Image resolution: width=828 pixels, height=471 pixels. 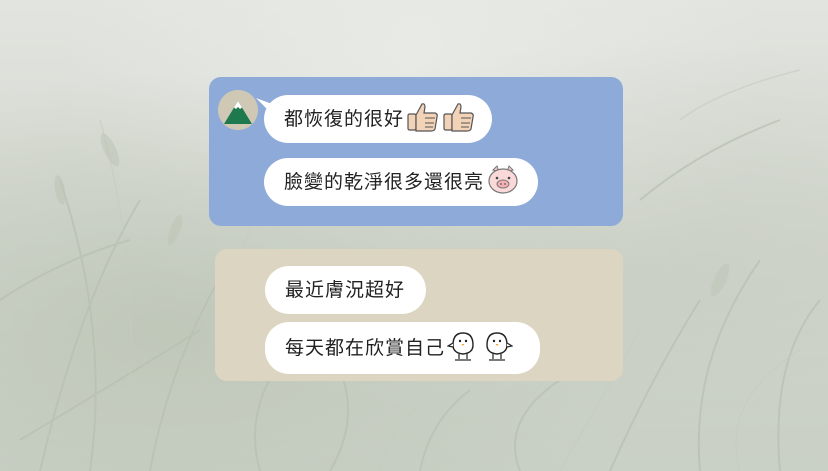 I want to click on message-bubble: 每天都在欣賞自己, so click(x=402, y=348).